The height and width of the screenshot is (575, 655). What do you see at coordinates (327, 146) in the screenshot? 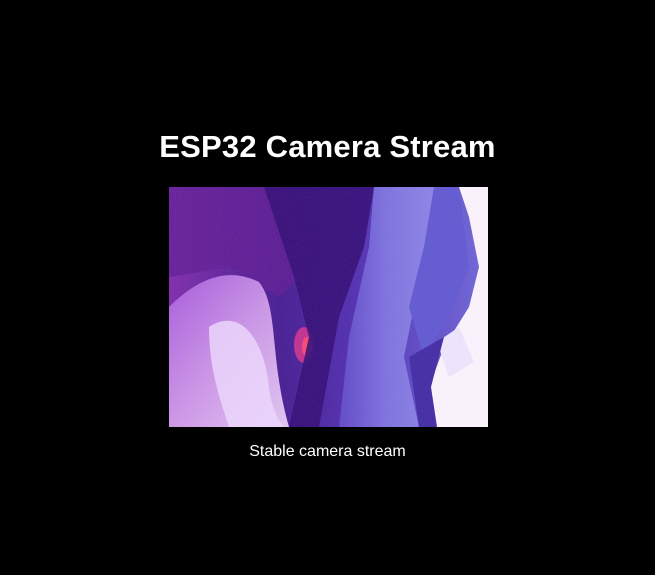
I see `page-title: ESP32 Camera Stream` at bounding box center [327, 146].